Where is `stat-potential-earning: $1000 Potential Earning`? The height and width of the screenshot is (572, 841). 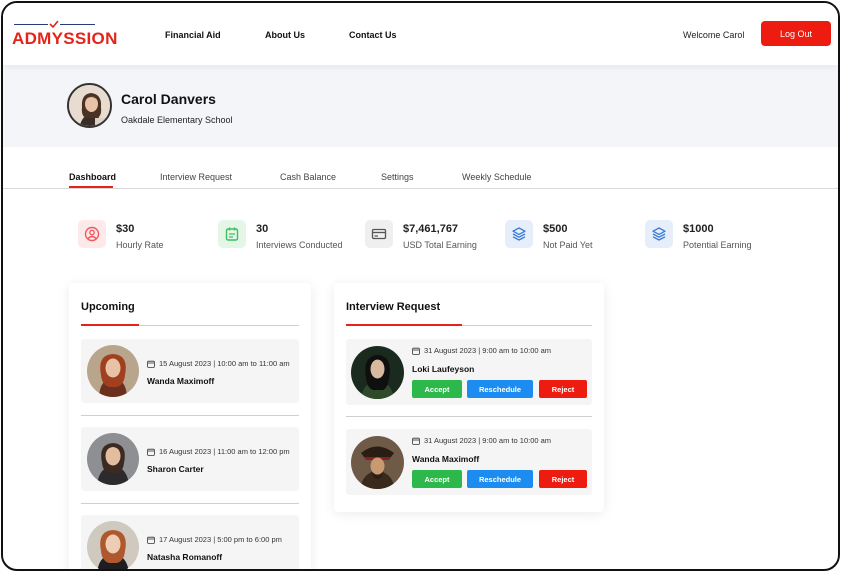 stat-potential-earning: $1000 Potential Earning is located at coordinates (710, 238).